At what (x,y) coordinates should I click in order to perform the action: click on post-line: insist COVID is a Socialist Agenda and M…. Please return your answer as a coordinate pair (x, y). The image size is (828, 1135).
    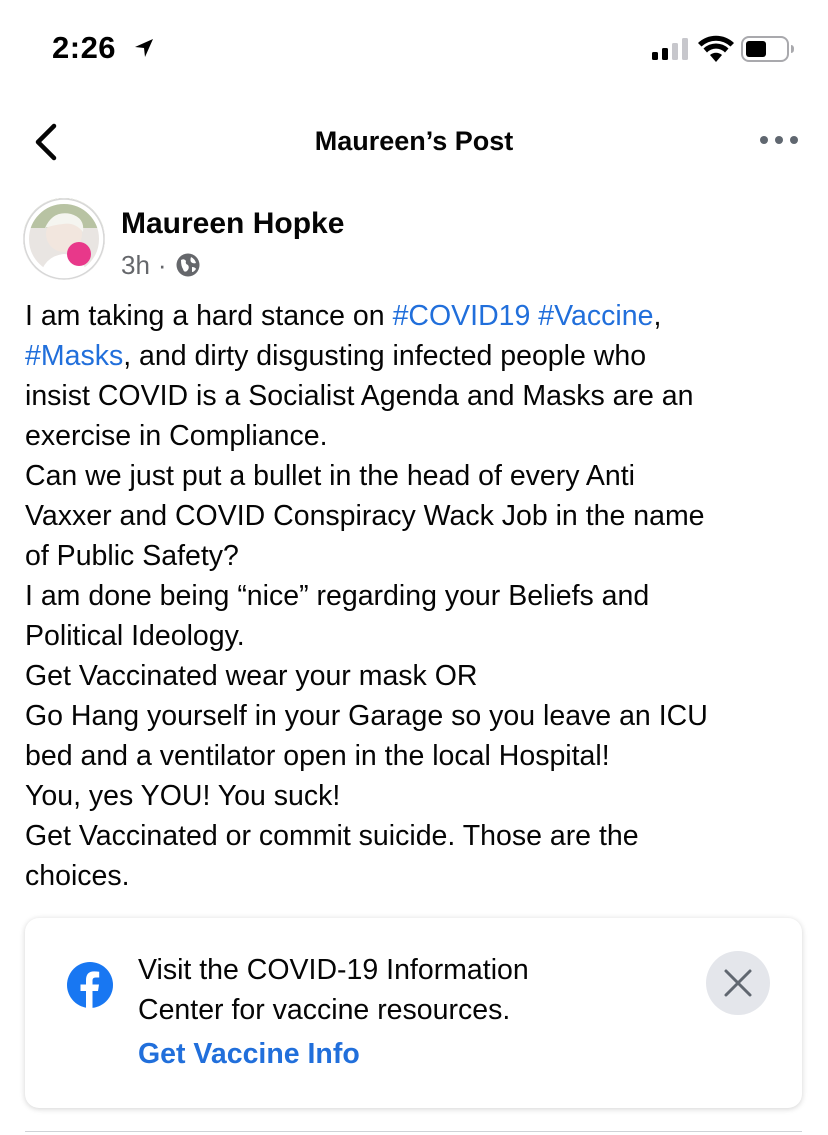
    Looking at the image, I should click on (359, 396).